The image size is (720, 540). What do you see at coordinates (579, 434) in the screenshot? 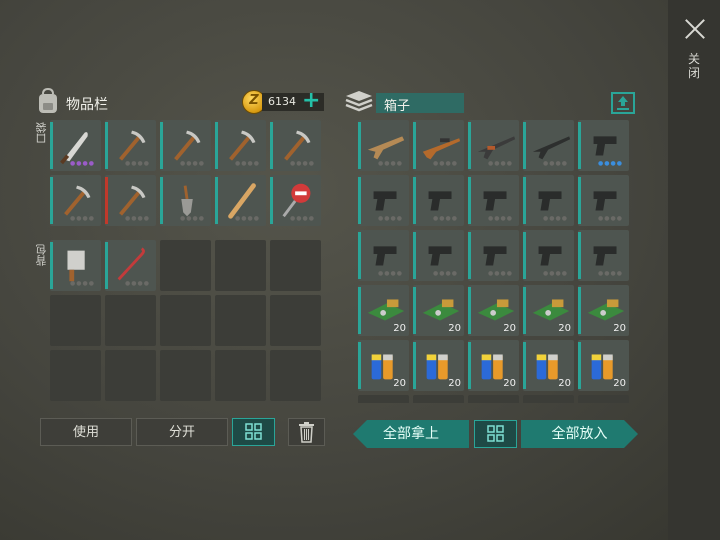
I see `put-all-button: 全部放入` at bounding box center [579, 434].